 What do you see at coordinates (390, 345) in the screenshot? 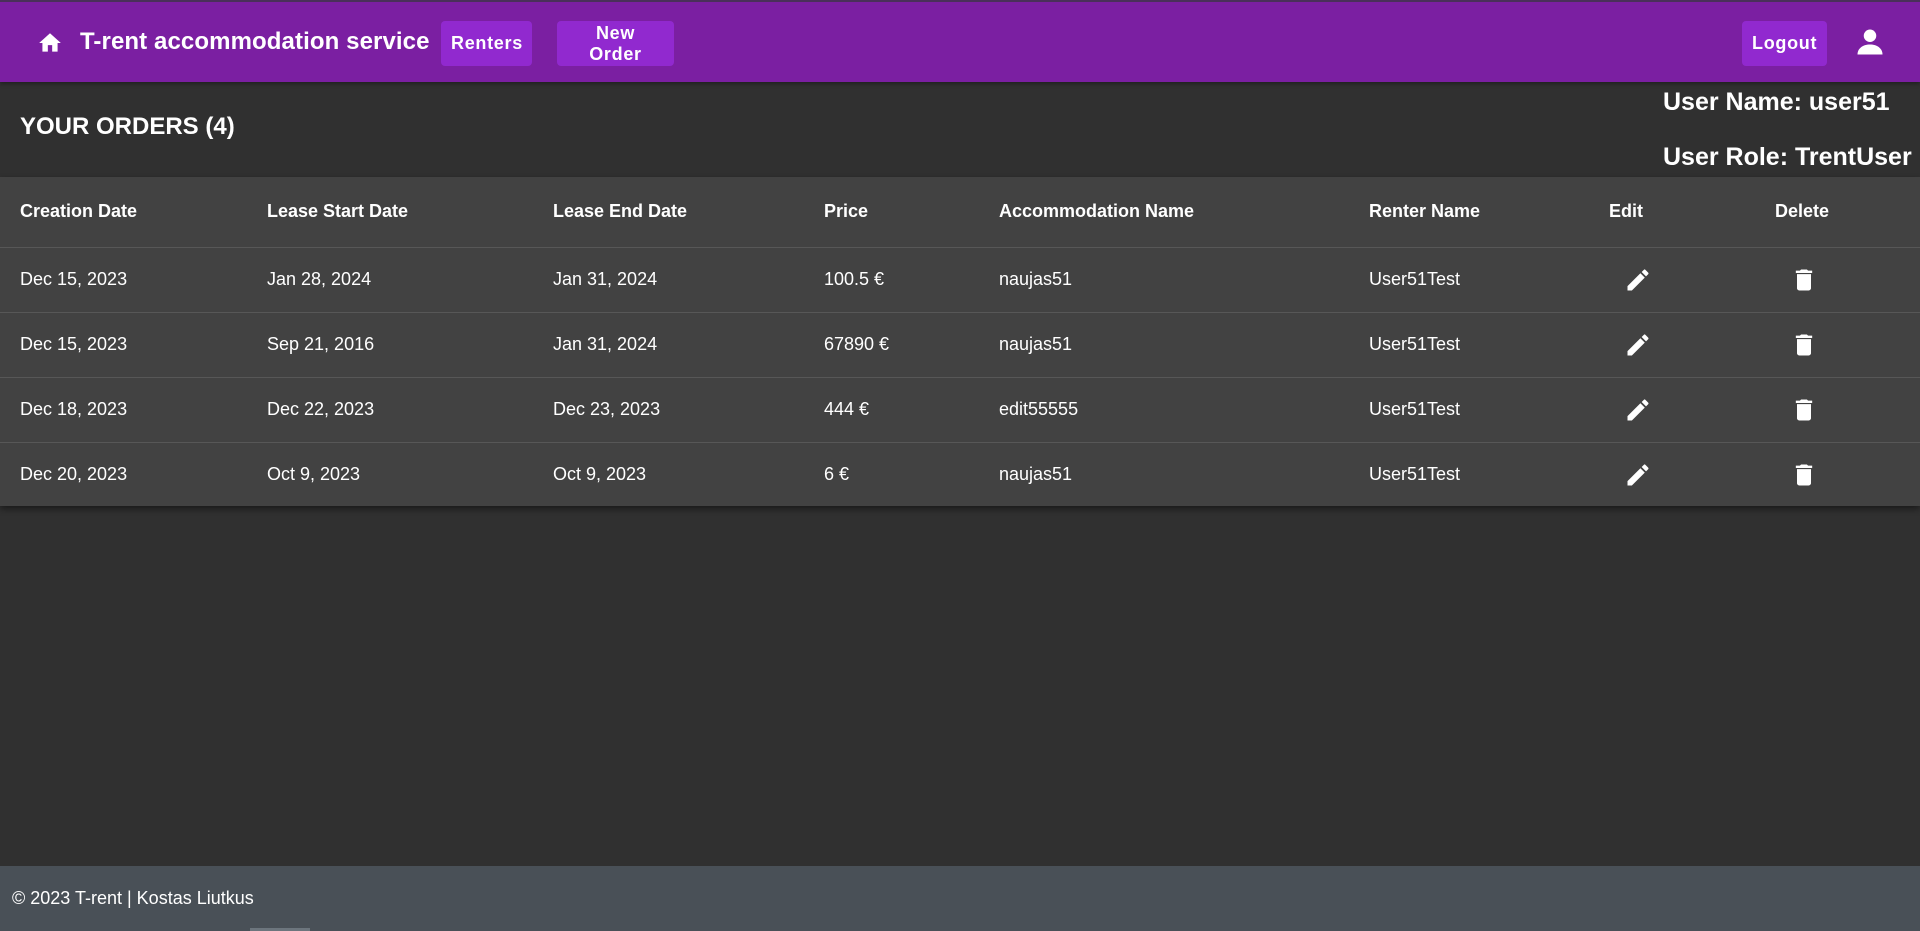
I see `lease-start-cell: Sep 21, 2016` at bounding box center [390, 345].